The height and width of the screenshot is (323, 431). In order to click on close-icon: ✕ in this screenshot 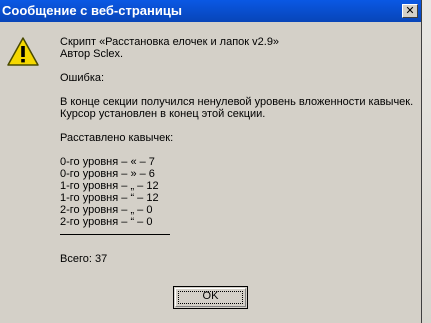, I will do `click(410, 10)`.